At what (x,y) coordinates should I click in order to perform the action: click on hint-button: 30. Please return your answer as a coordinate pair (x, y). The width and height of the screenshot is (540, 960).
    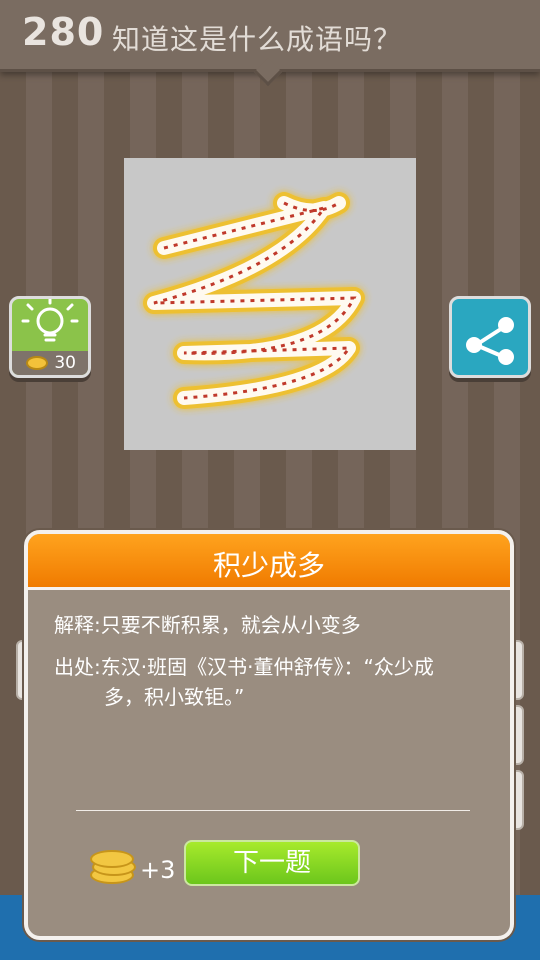
    Looking at the image, I should click on (50, 337).